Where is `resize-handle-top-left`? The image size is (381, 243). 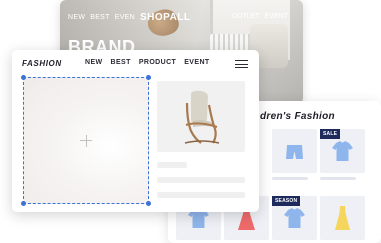 resize-handle-top-left is located at coordinates (23, 77).